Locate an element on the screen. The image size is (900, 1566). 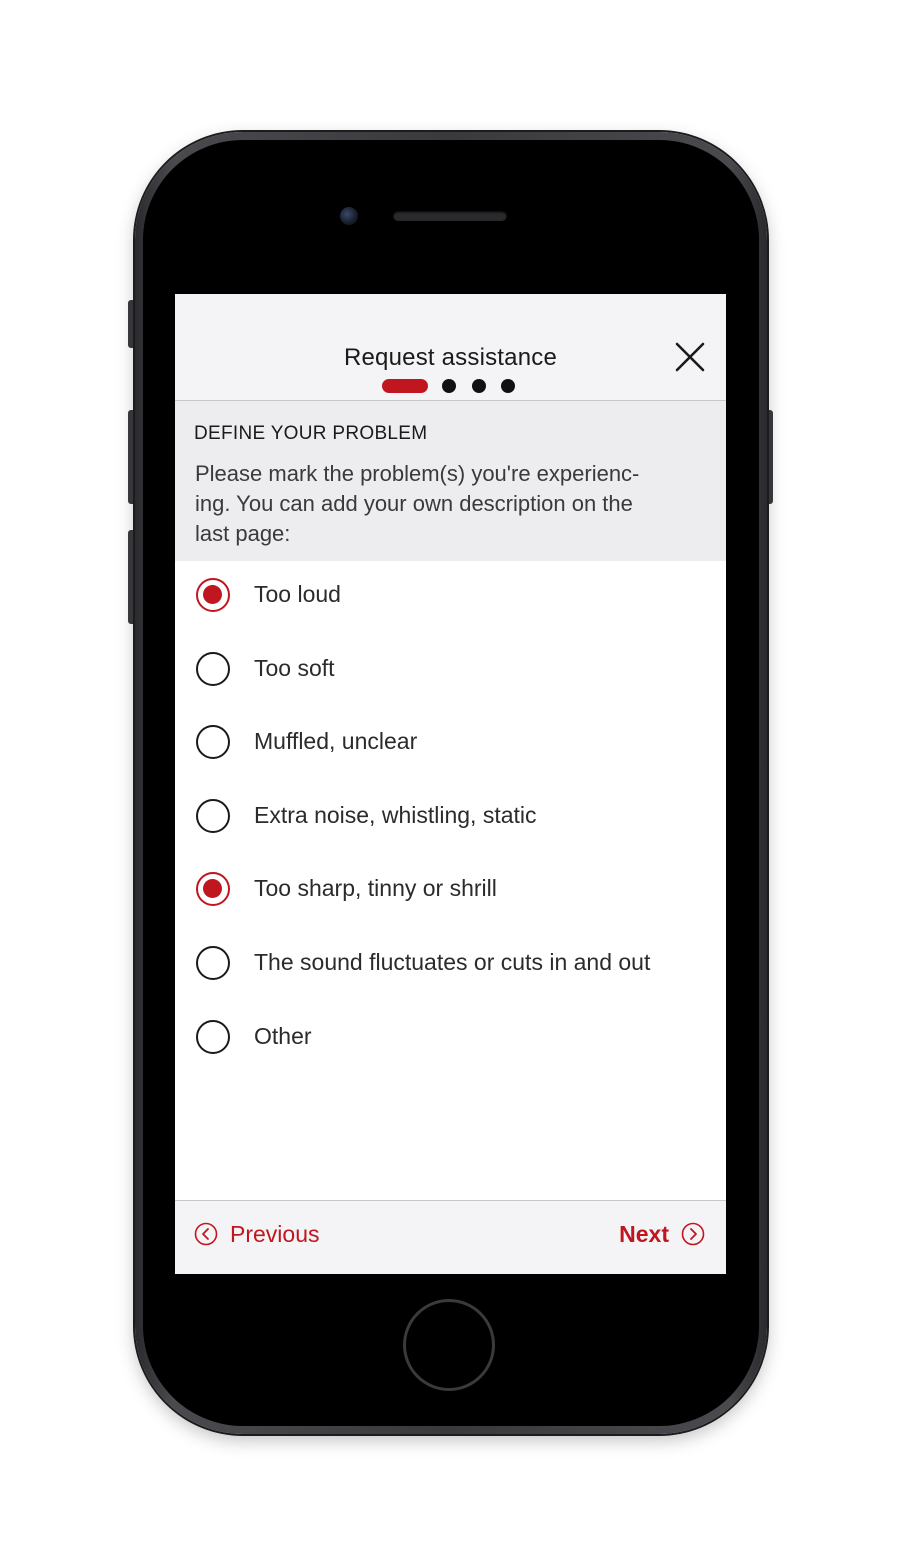
header: Request assistance is located at coordinates (450, 347).